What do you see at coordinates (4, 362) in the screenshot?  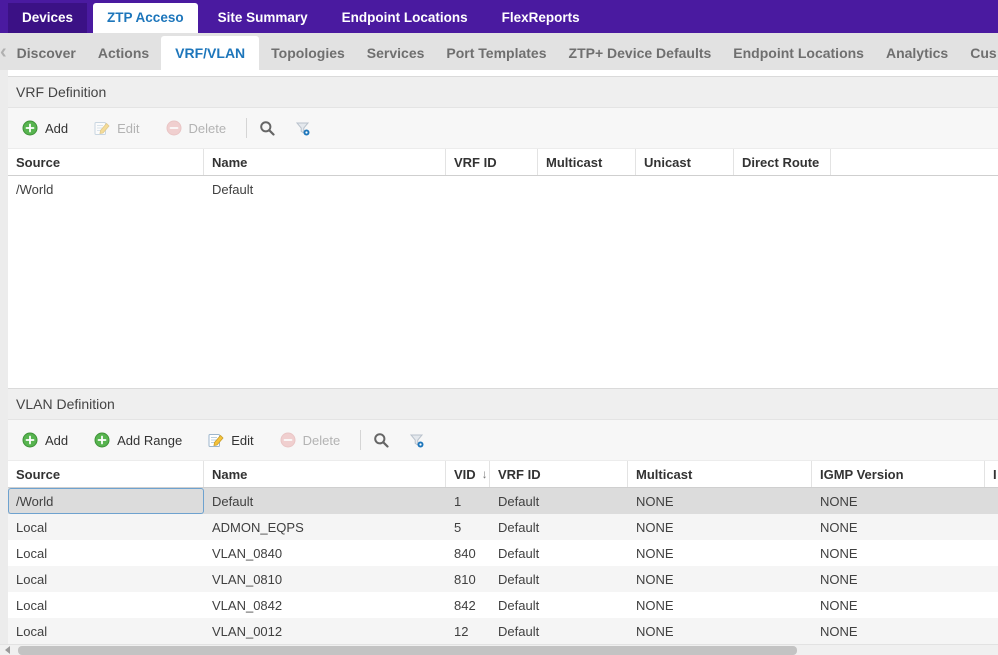 I see `left-gutter` at bounding box center [4, 362].